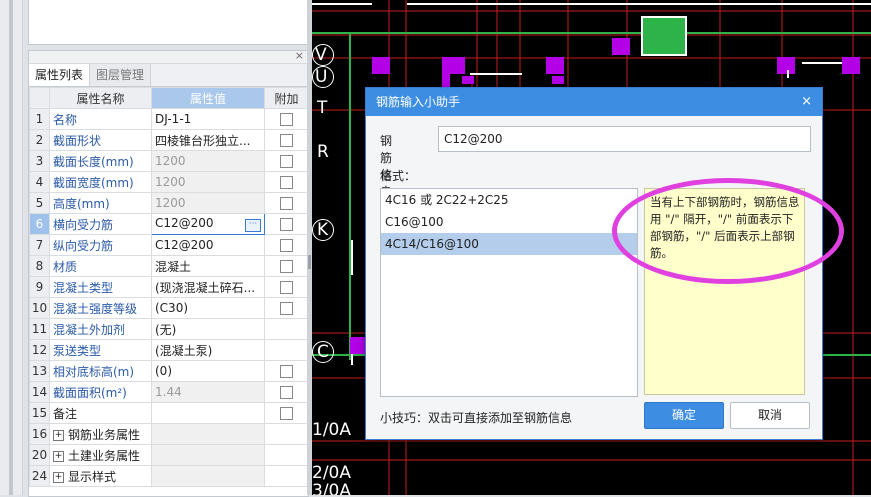 This screenshot has width=871, height=497. Describe the element at coordinates (100, 350) in the screenshot. I see `property-name: 泵送类型` at that location.